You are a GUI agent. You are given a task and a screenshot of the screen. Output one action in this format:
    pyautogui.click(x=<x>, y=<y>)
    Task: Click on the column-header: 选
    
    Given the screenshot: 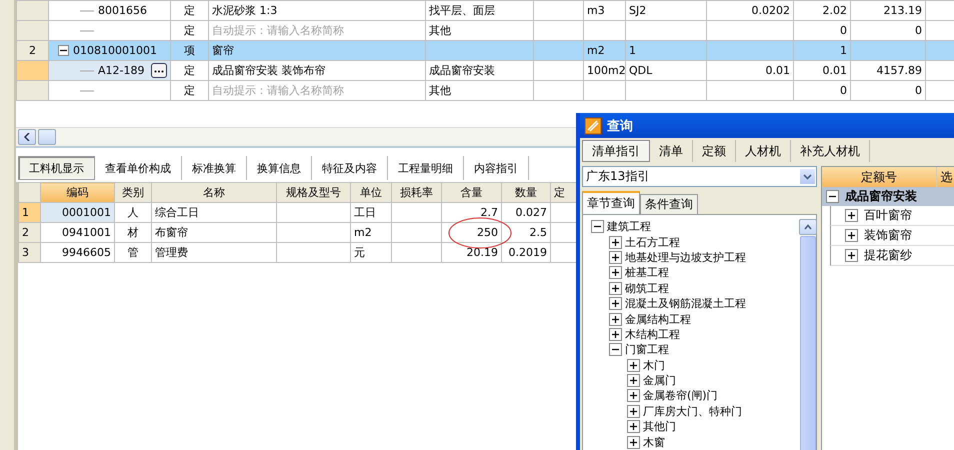 What is the action you would take?
    pyautogui.click(x=945, y=177)
    